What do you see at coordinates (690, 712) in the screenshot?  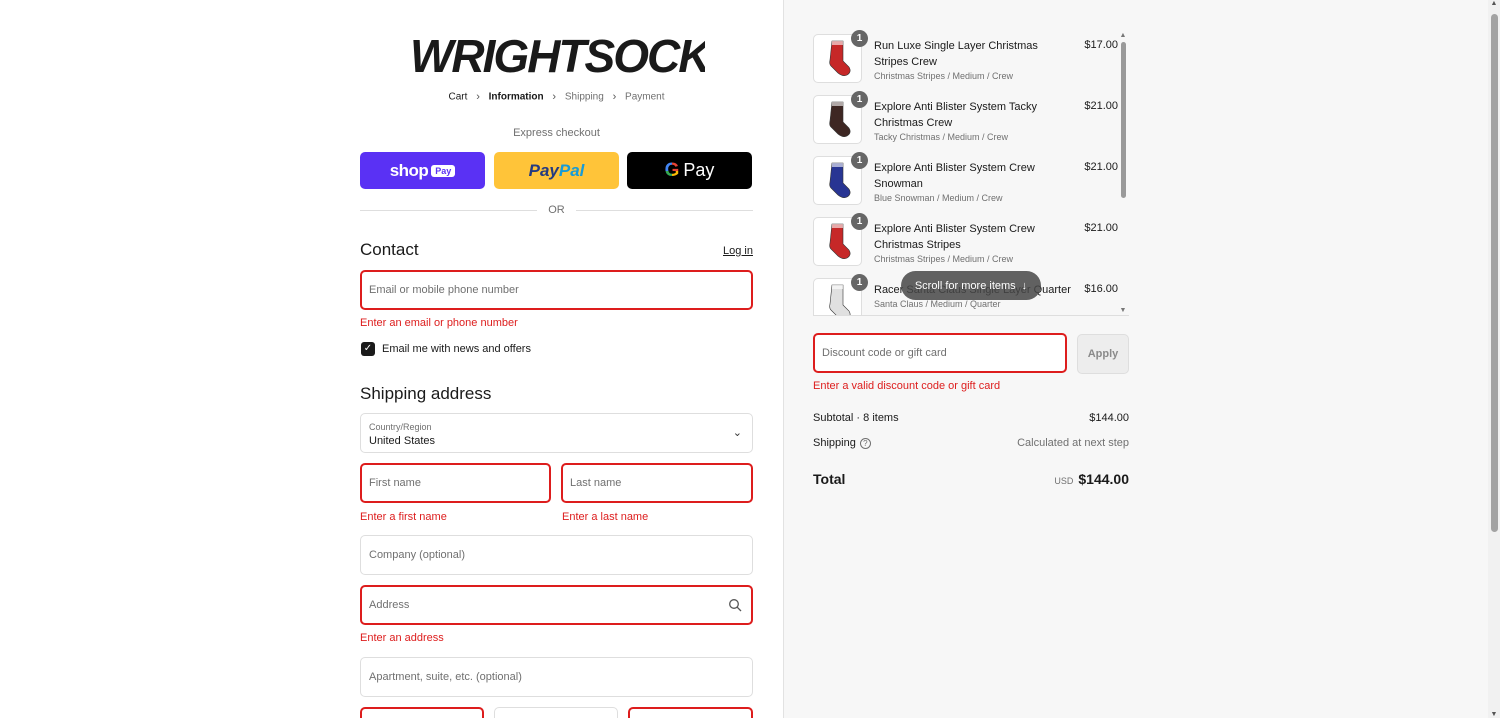 I see `zip-field` at bounding box center [690, 712].